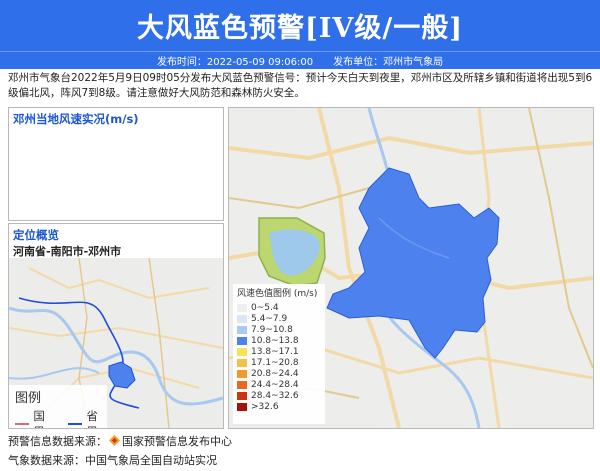 Image resolution: width=600 pixels, height=471 pixels. I want to click on warning-title: 大风蓝色预警[IV级/一般], so click(300, 28).